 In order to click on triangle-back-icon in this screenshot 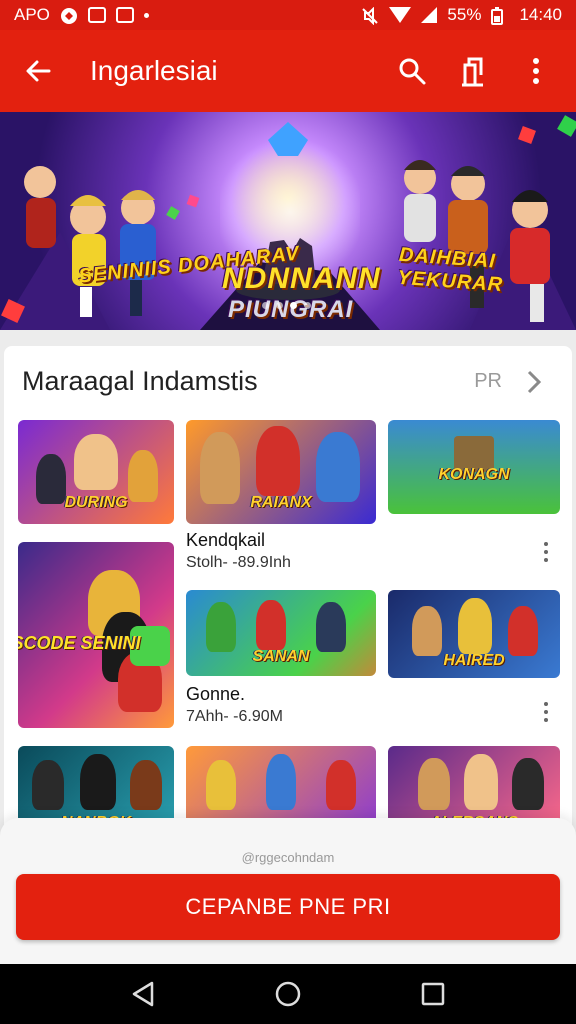, I will do `click(142, 994)`.